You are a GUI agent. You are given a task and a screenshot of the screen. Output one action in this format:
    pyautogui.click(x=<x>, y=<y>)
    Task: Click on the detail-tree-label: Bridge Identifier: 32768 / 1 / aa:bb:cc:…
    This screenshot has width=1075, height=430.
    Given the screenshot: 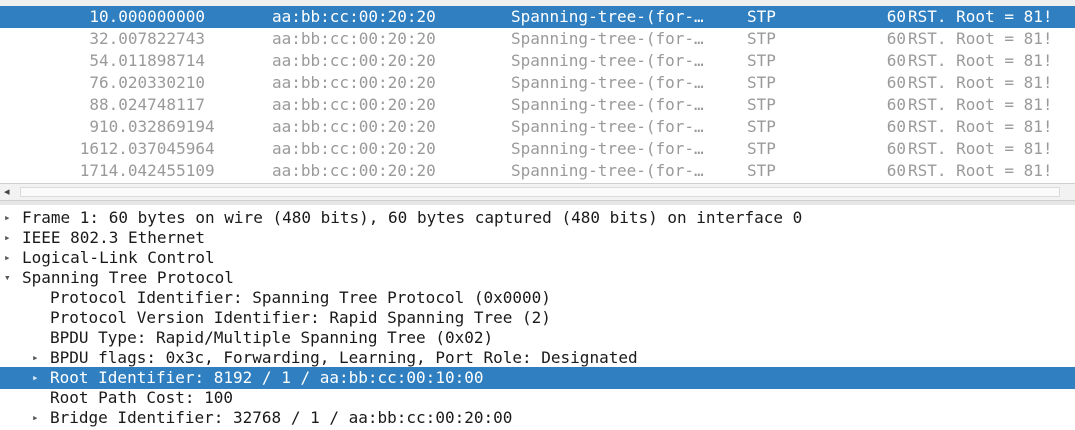 What is the action you would take?
    pyautogui.click(x=281, y=417)
    